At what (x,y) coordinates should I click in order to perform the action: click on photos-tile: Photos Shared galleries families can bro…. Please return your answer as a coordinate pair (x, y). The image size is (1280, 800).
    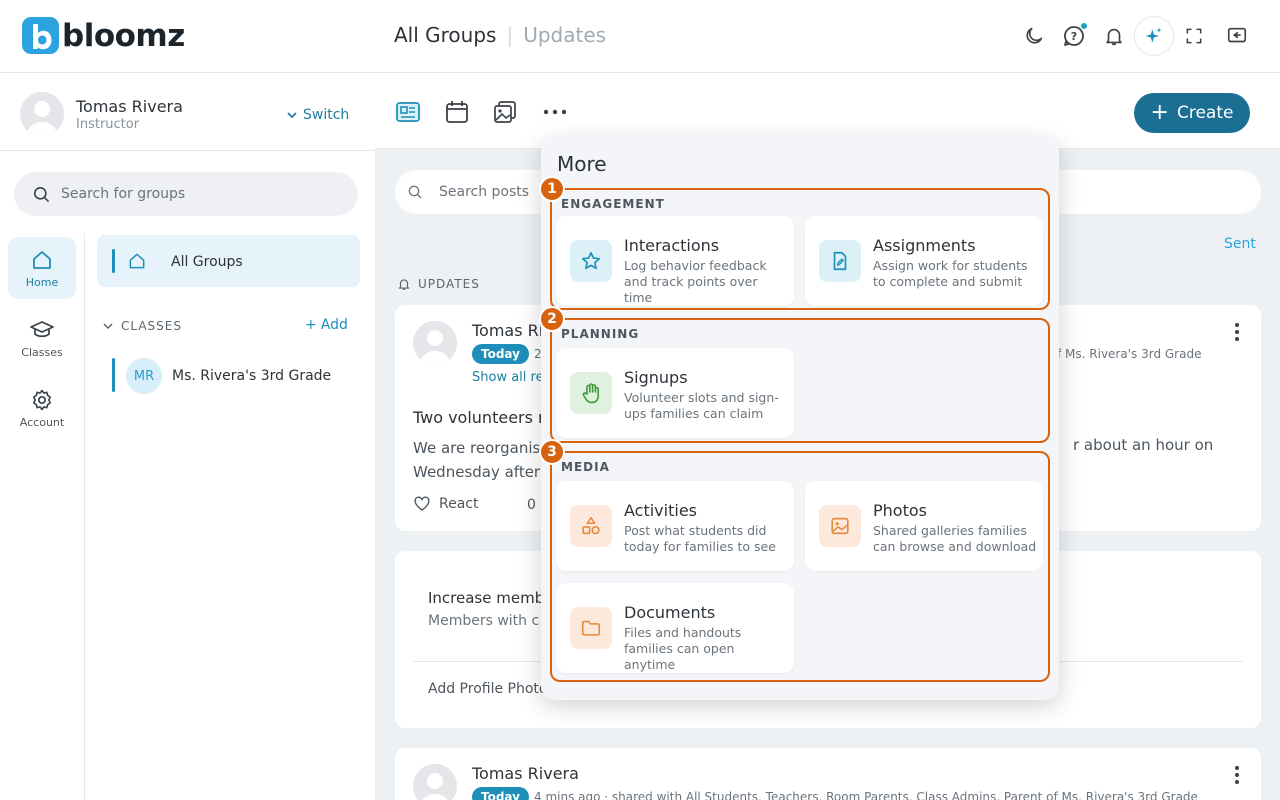
    Looking at the image, I should click on (924, 526).